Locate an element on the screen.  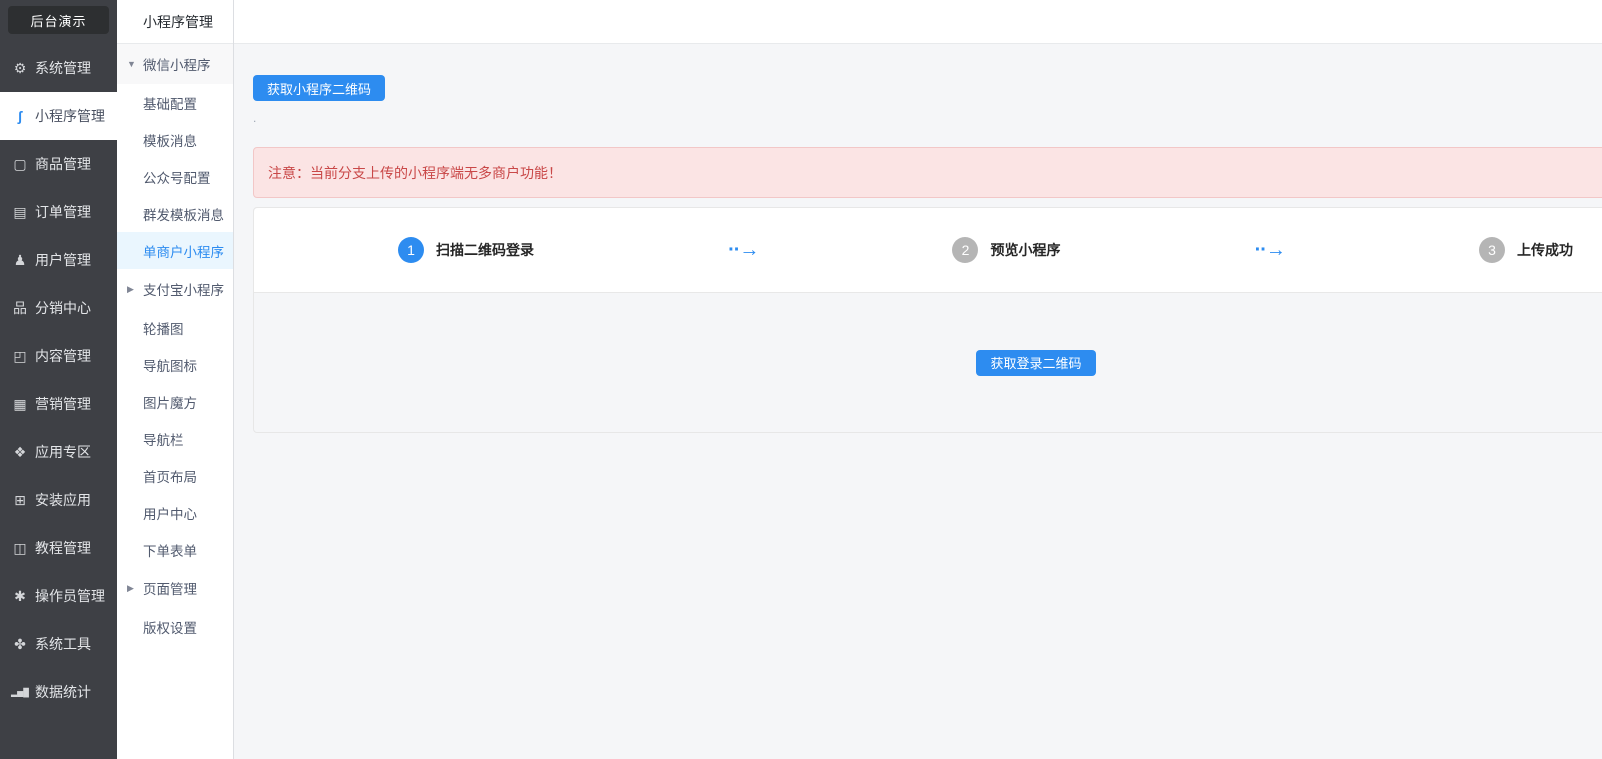
submenu-item-label: 图片魔方 is located at coordinates (170, 403).